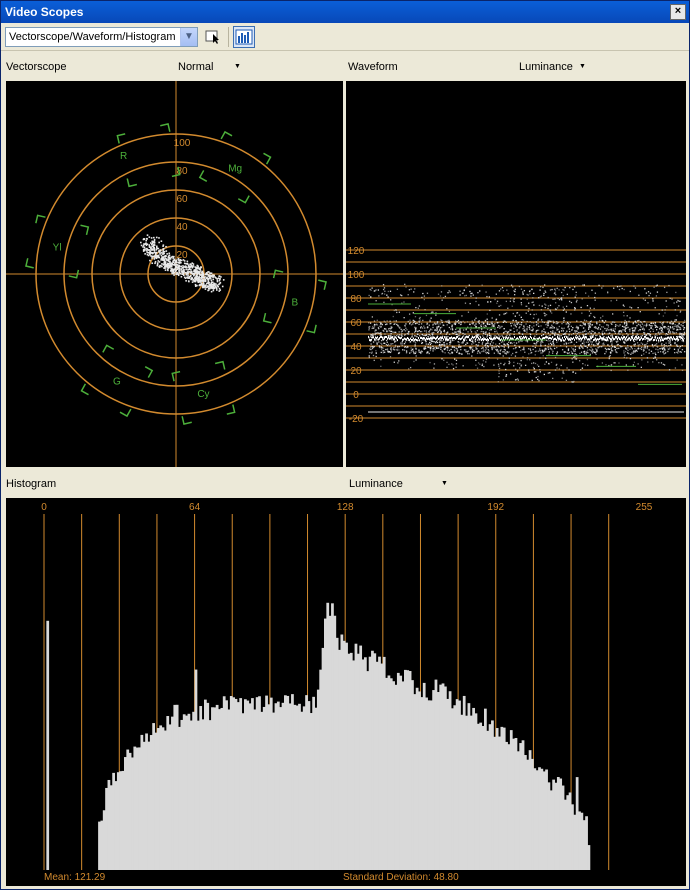 The height and width of the screenshot is (890, 690). Describe the element at coordinates (376, 484) in the screenshot. I see `histogram-mode-dropdown: Luminance` at that location.